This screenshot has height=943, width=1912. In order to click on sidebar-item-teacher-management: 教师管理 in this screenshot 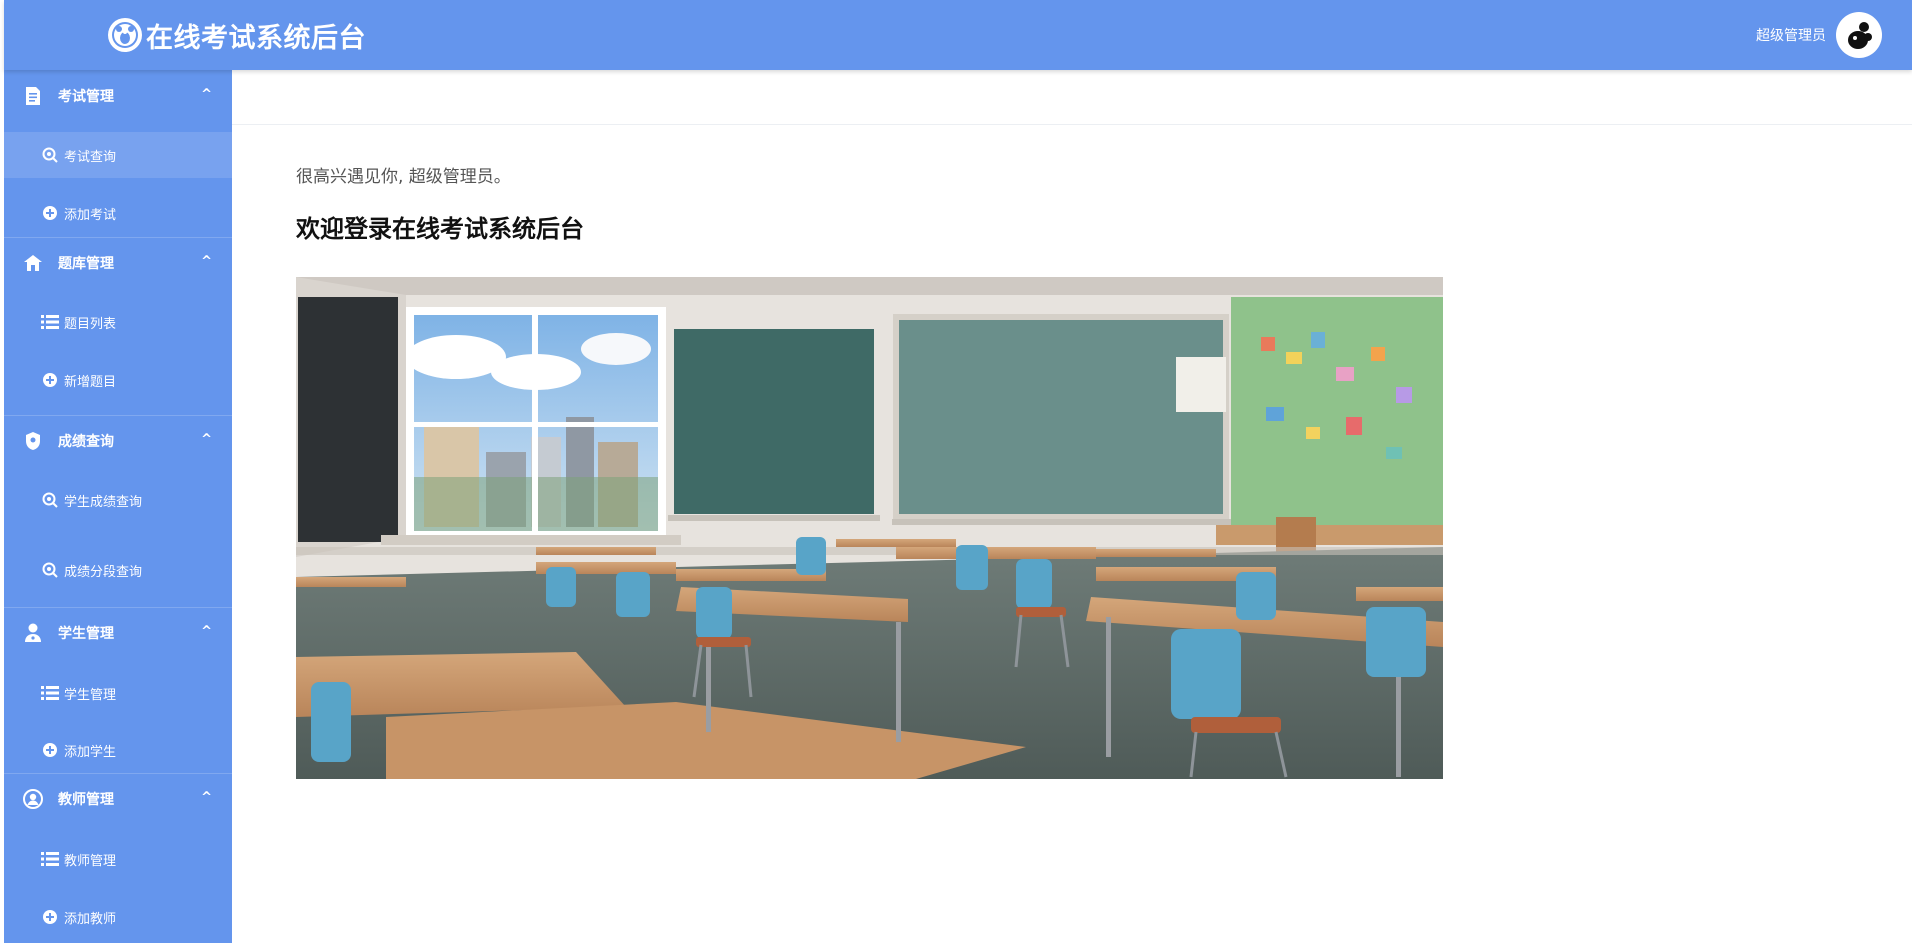, I will do `click(118, 859)`.